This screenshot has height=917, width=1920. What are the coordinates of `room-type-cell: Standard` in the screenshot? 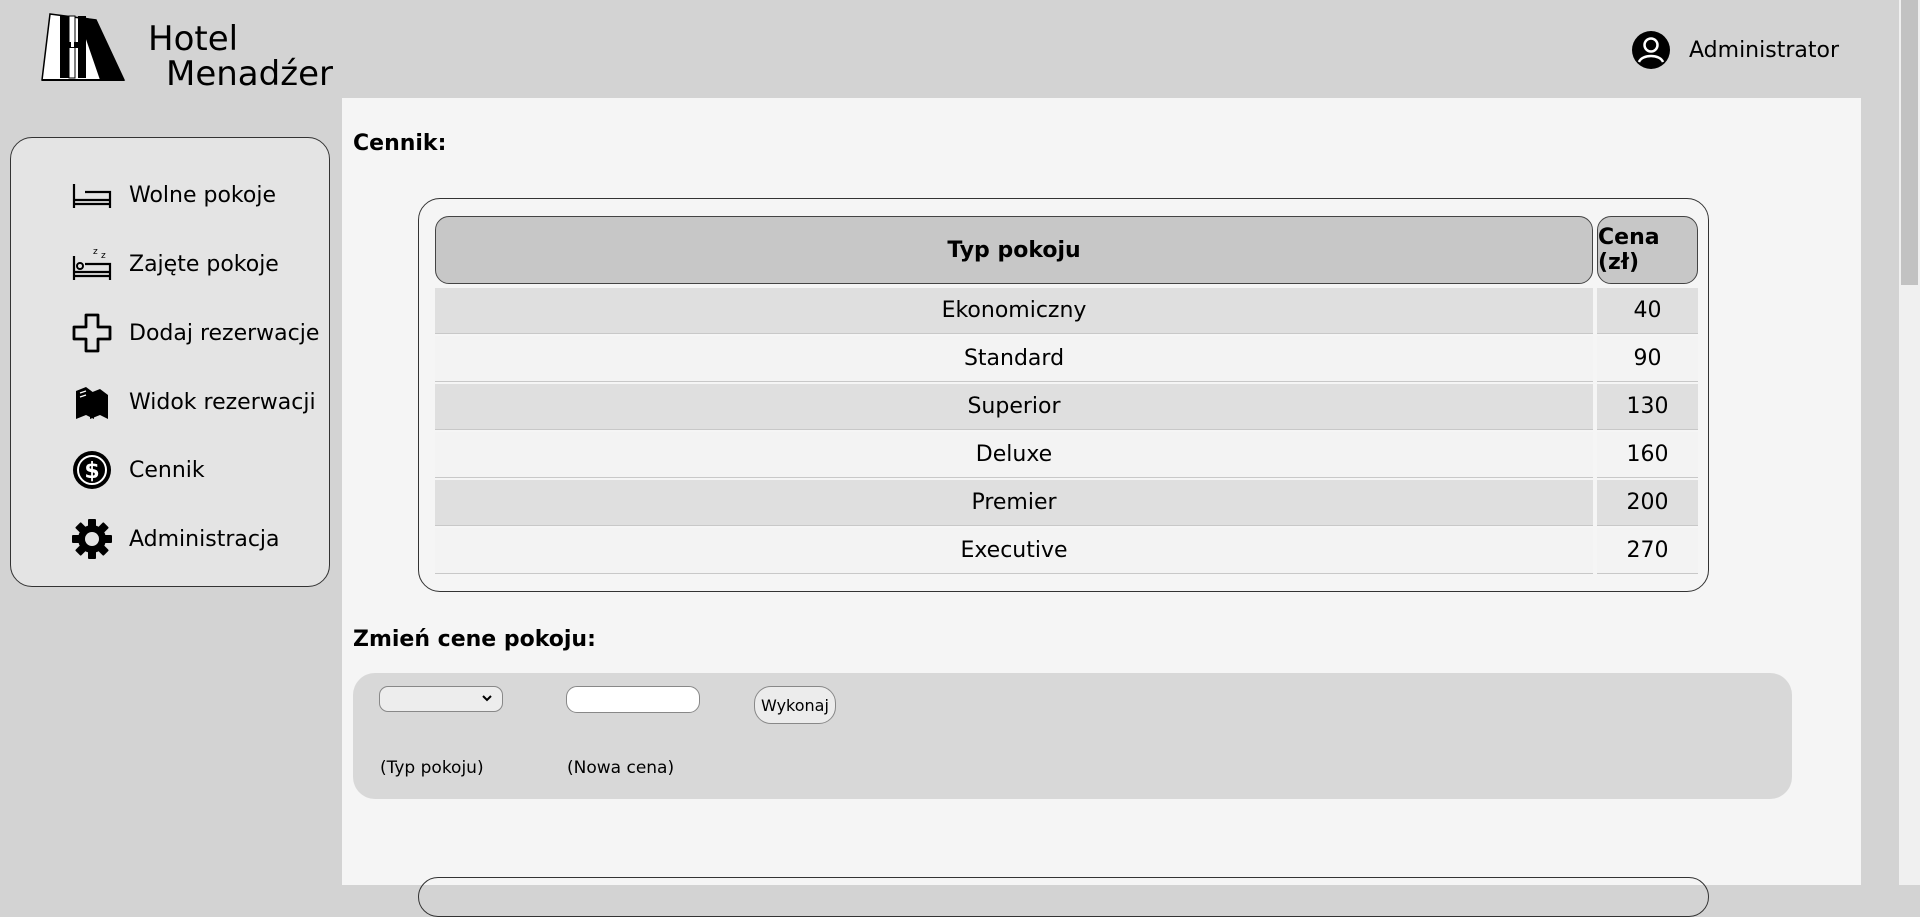 It's located at (1014, 359).